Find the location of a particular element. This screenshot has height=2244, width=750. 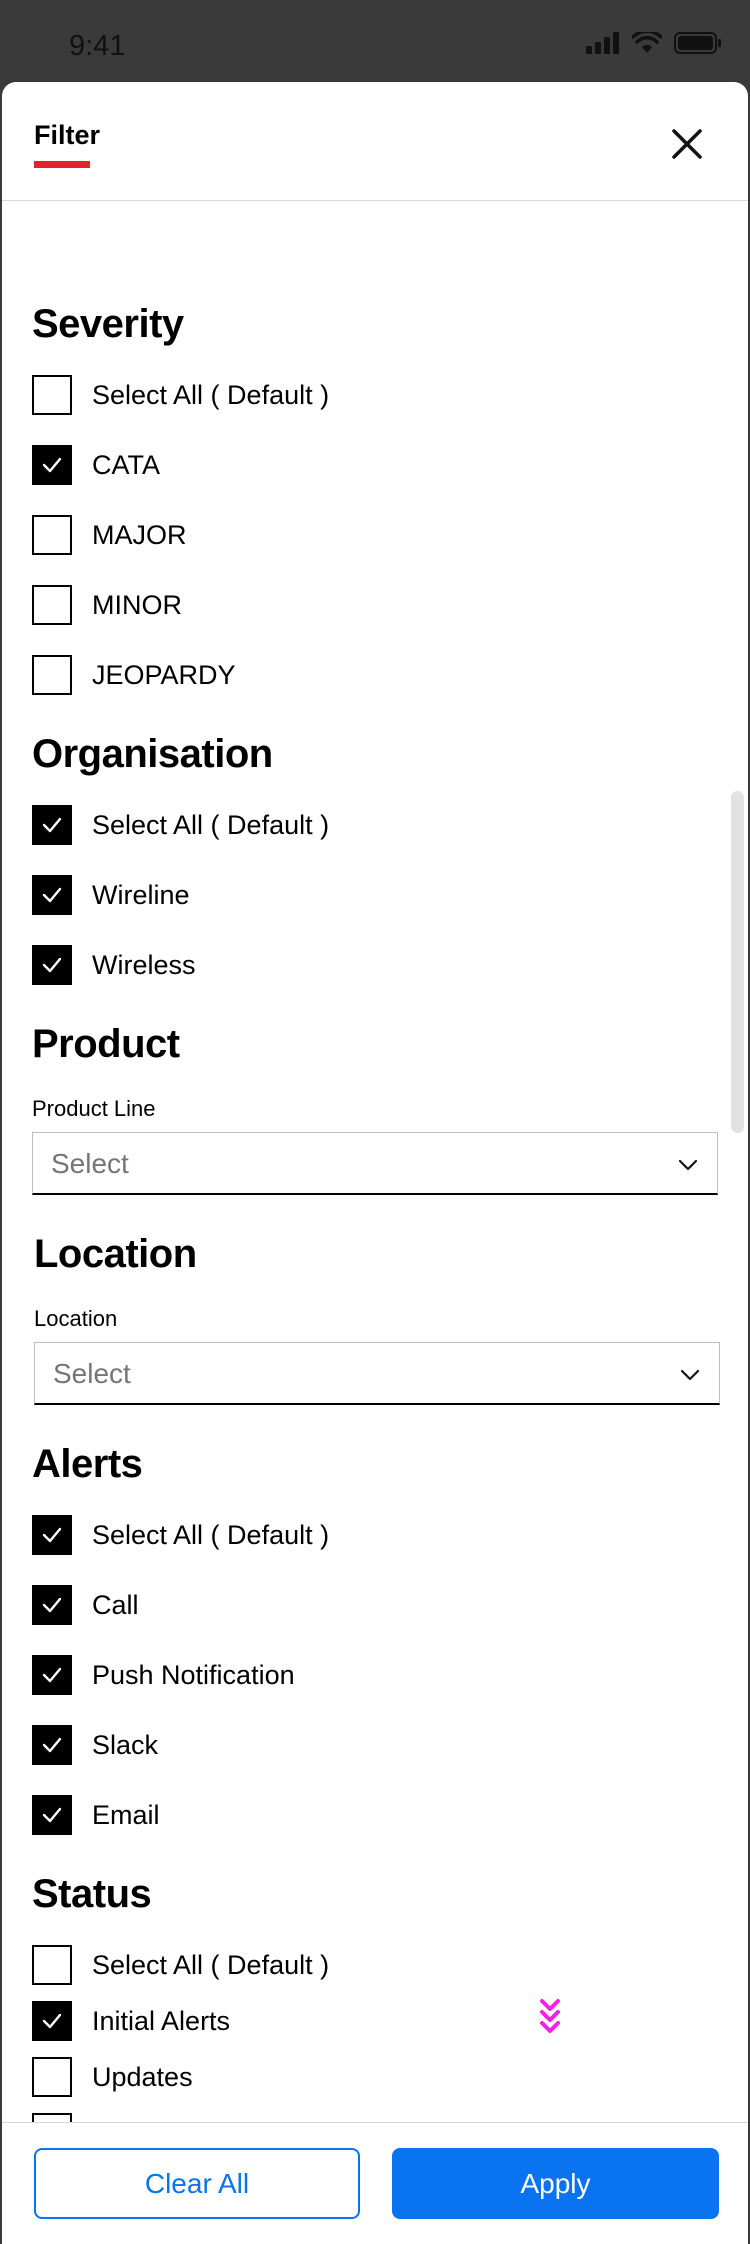

product-line-select: Select is located at coordinates (375, 1163).